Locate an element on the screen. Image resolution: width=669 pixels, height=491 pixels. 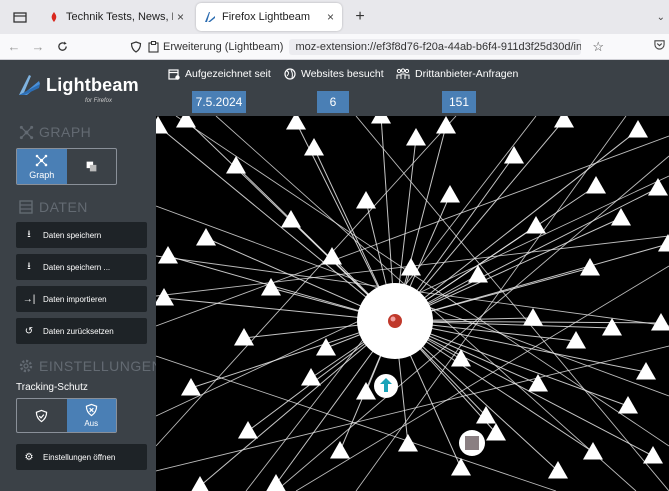
site-favicon-highlight is located at coordinates (393, 319).